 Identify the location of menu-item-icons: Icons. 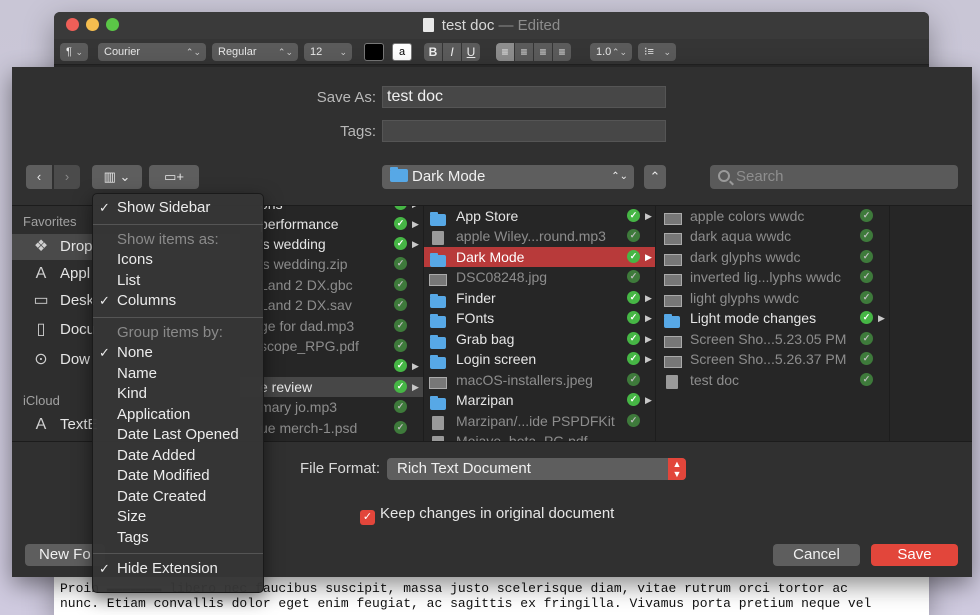
(178, 260).